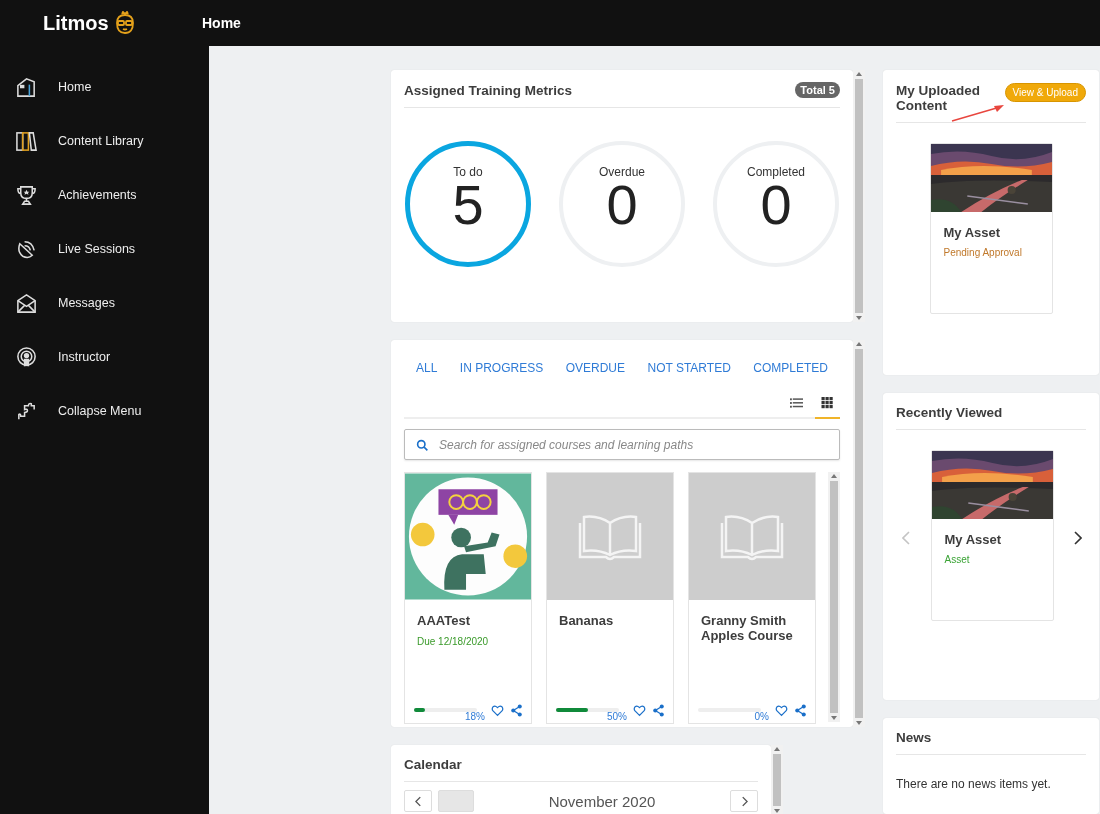 The height and width of the screenshot is (814, 1100). I want to click on filter-tab: NOT STARTED, so click(689, 368).